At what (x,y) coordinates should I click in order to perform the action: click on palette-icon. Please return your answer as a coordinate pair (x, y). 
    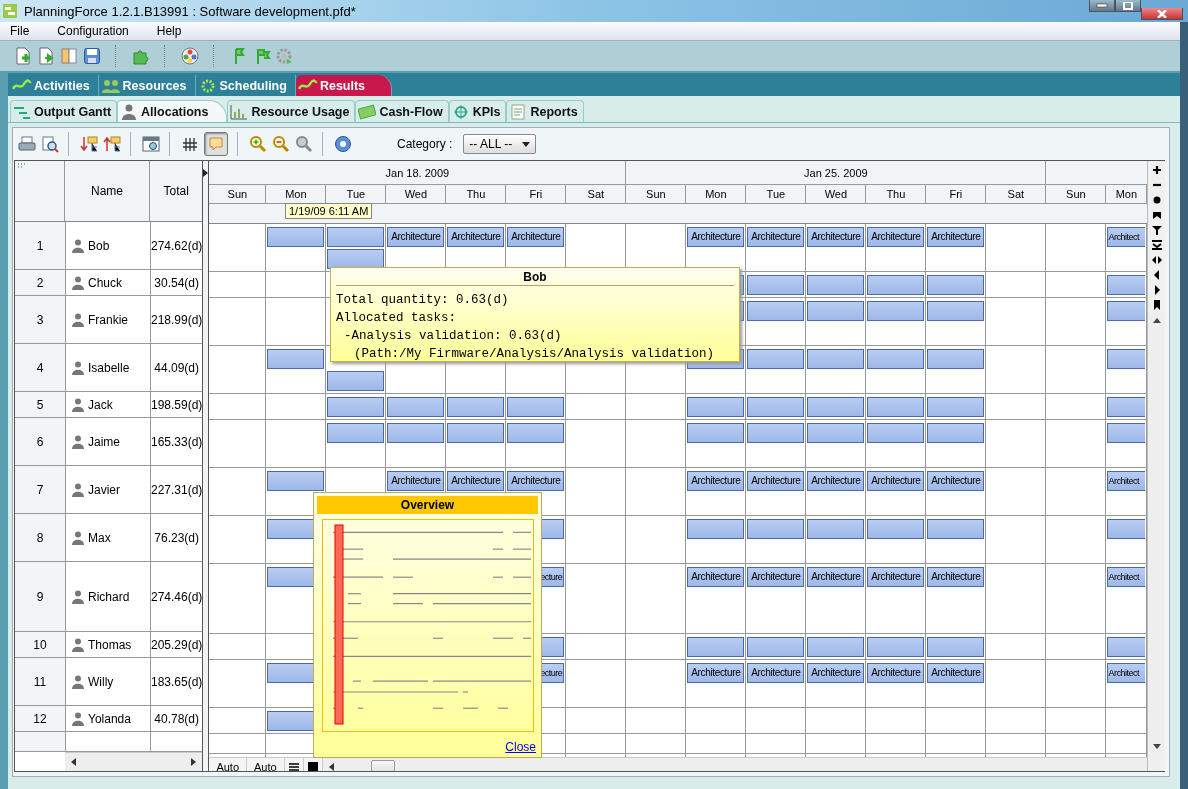
    Looking at the image, I should click on (190, 56).